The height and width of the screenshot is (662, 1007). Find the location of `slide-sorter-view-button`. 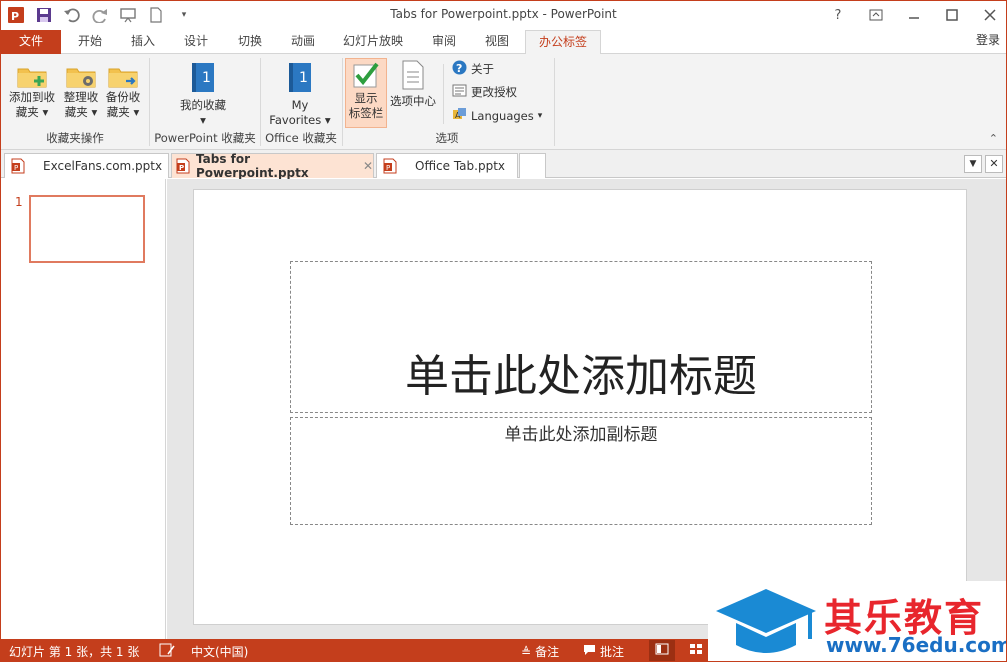

slide-sorter-view-button is located at coordinates (696, 650).